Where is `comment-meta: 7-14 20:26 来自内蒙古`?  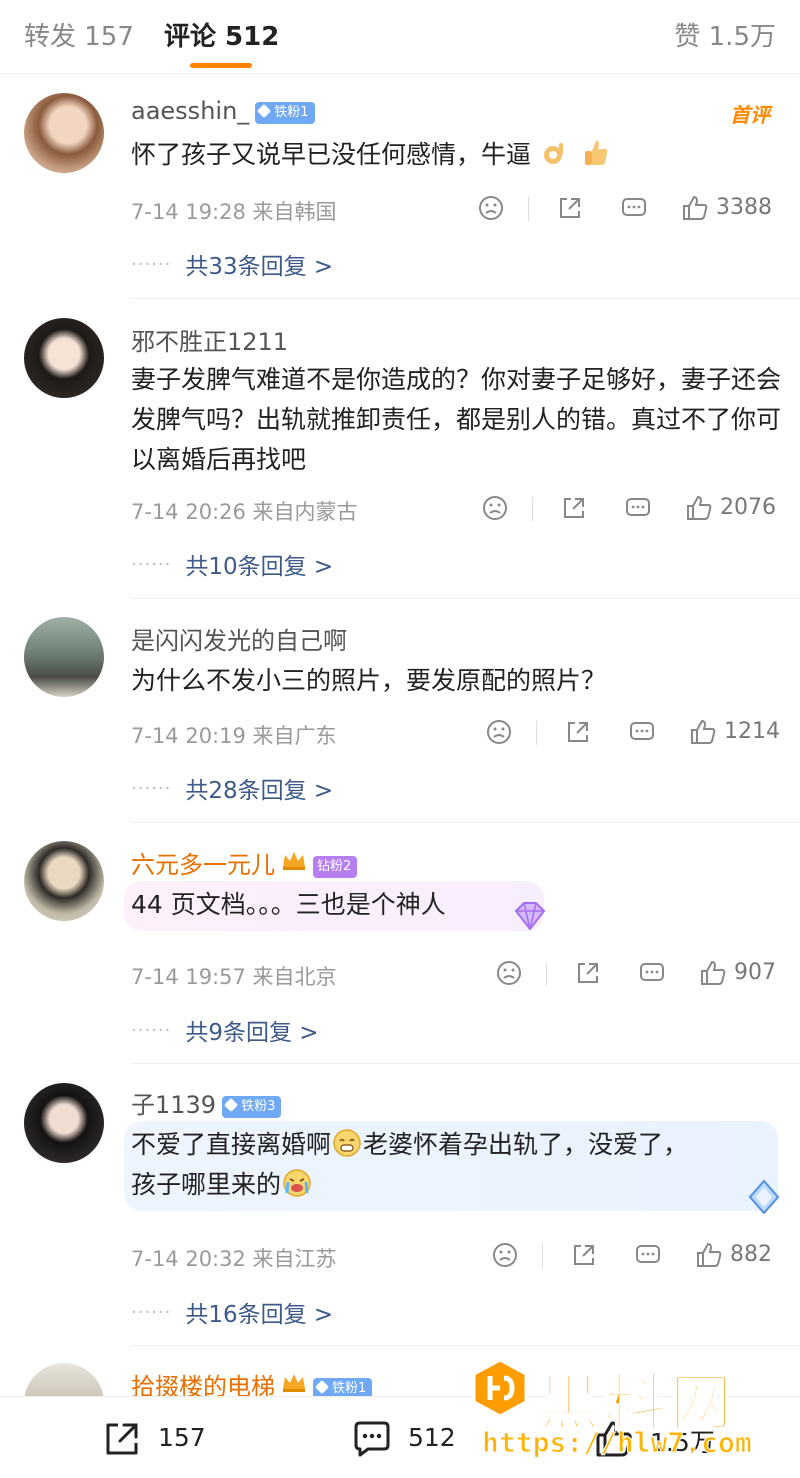
comment-meta: 7-14 20:26 来自内蒙古 is located at coordinates (244, 511).